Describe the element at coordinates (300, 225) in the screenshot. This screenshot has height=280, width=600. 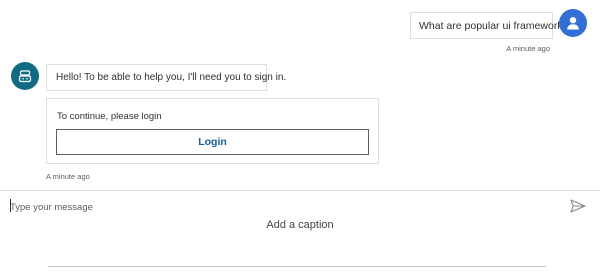
I see `image-caption: Add a caption` at that location.